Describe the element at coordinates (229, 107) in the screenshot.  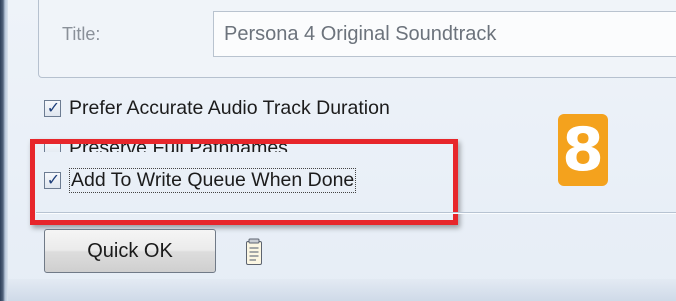
I see `option-label: Prefer Accurate Audio Track Duration` at that location.